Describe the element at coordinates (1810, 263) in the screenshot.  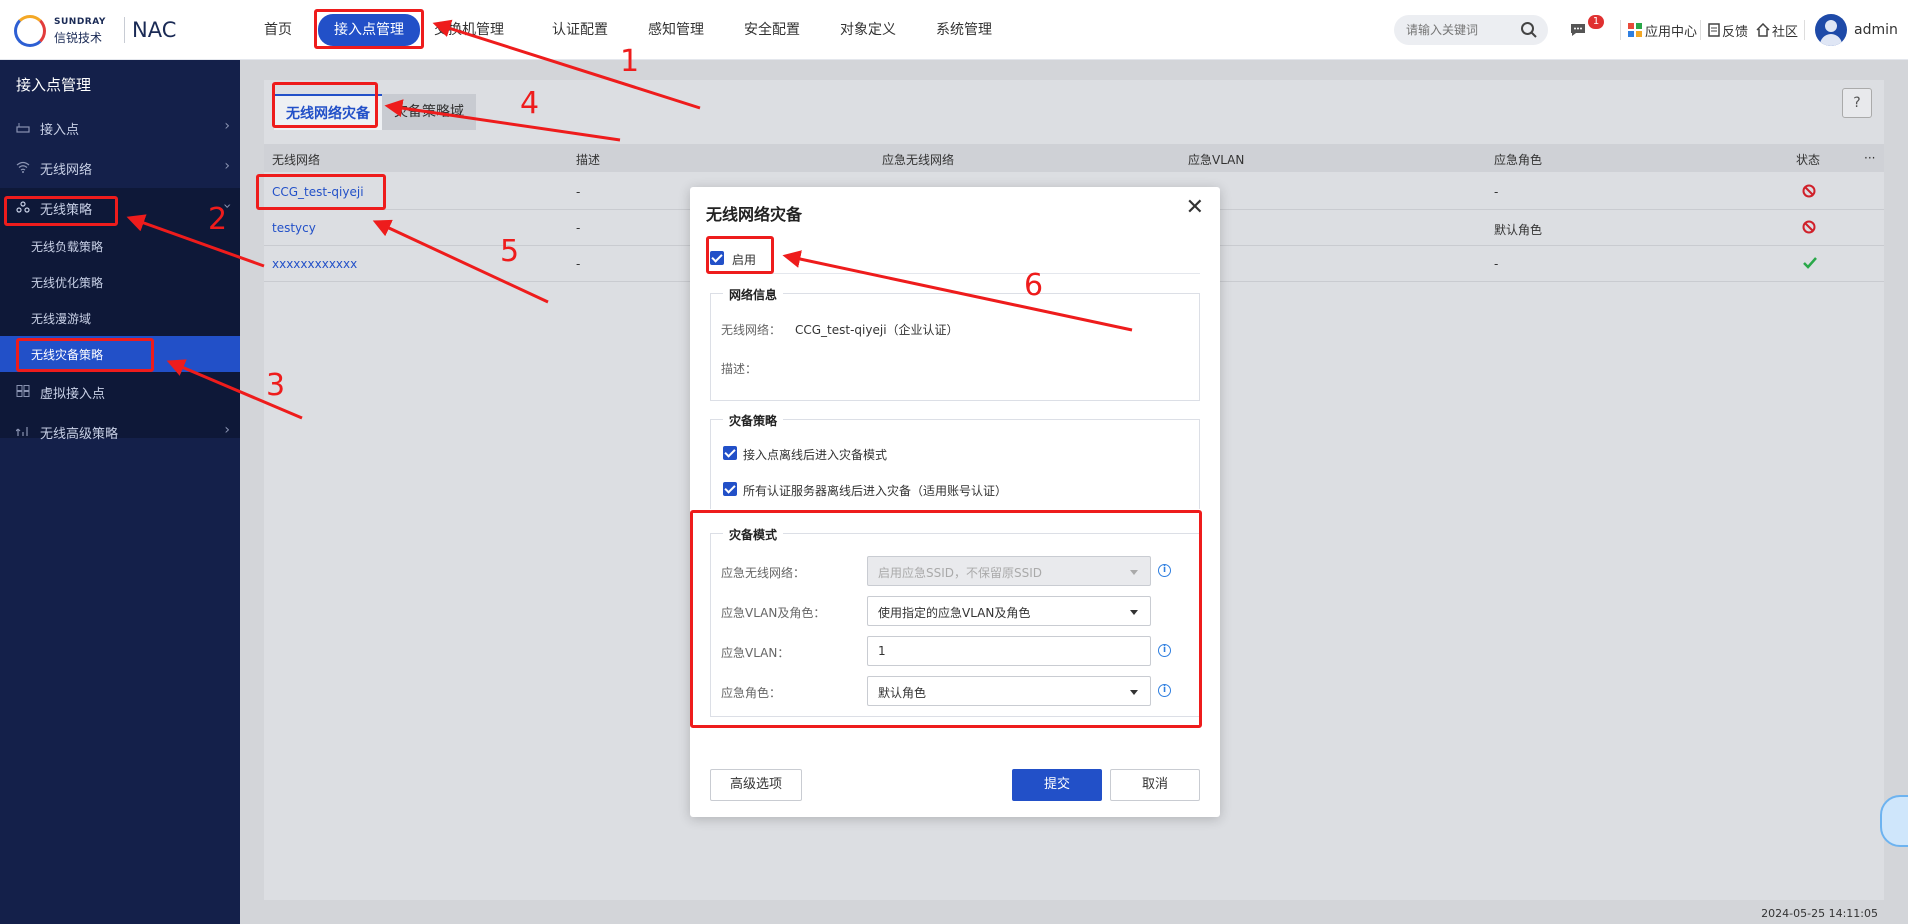
I see `enabled-status-icon` at that location.